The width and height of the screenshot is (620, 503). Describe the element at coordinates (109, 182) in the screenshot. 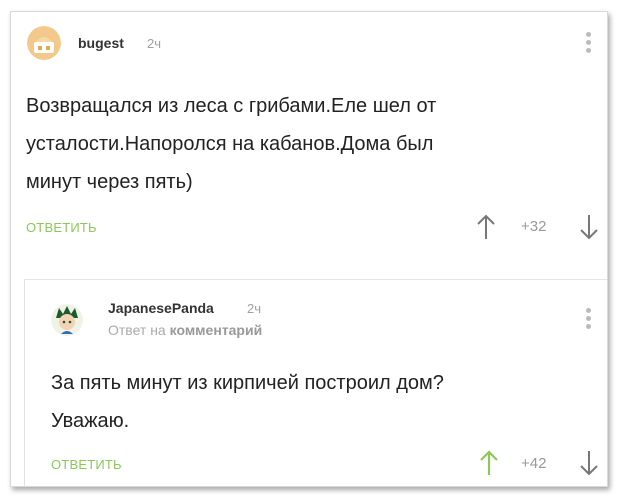

I see `comment-text-line: минут через пять)` at that location.